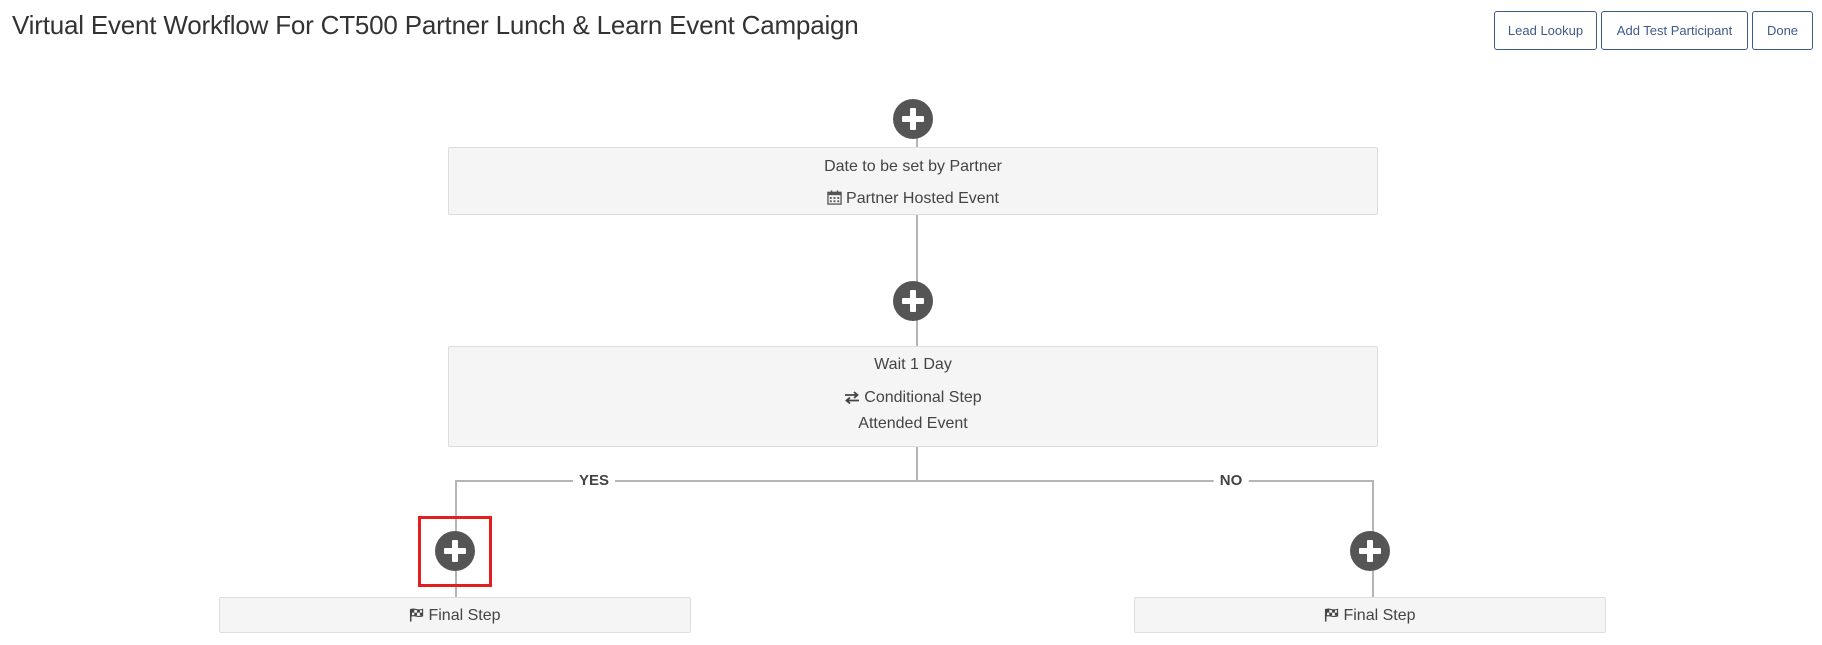 The image size is (1822, 645). I want to click on final-step-card-yes: Final Step, so click(455, 615).